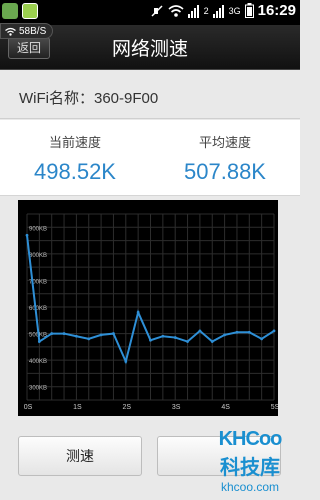  What do you see at coordinates (33, 31) in the screenshot?
I see `rate-text: 58B/S` at bounding box center [33, 31].